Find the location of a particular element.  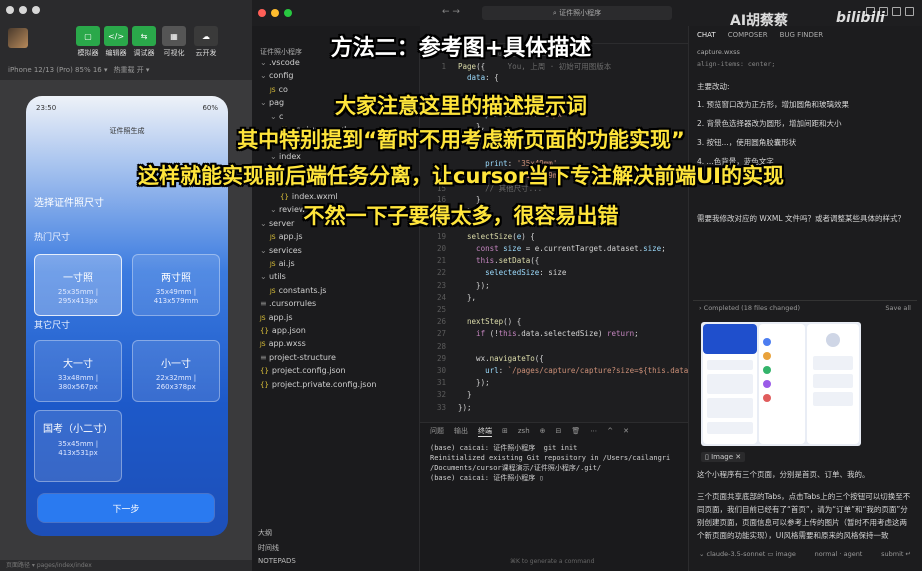

file-item: {} project.private.config.json is located at coordinates (314, 384).